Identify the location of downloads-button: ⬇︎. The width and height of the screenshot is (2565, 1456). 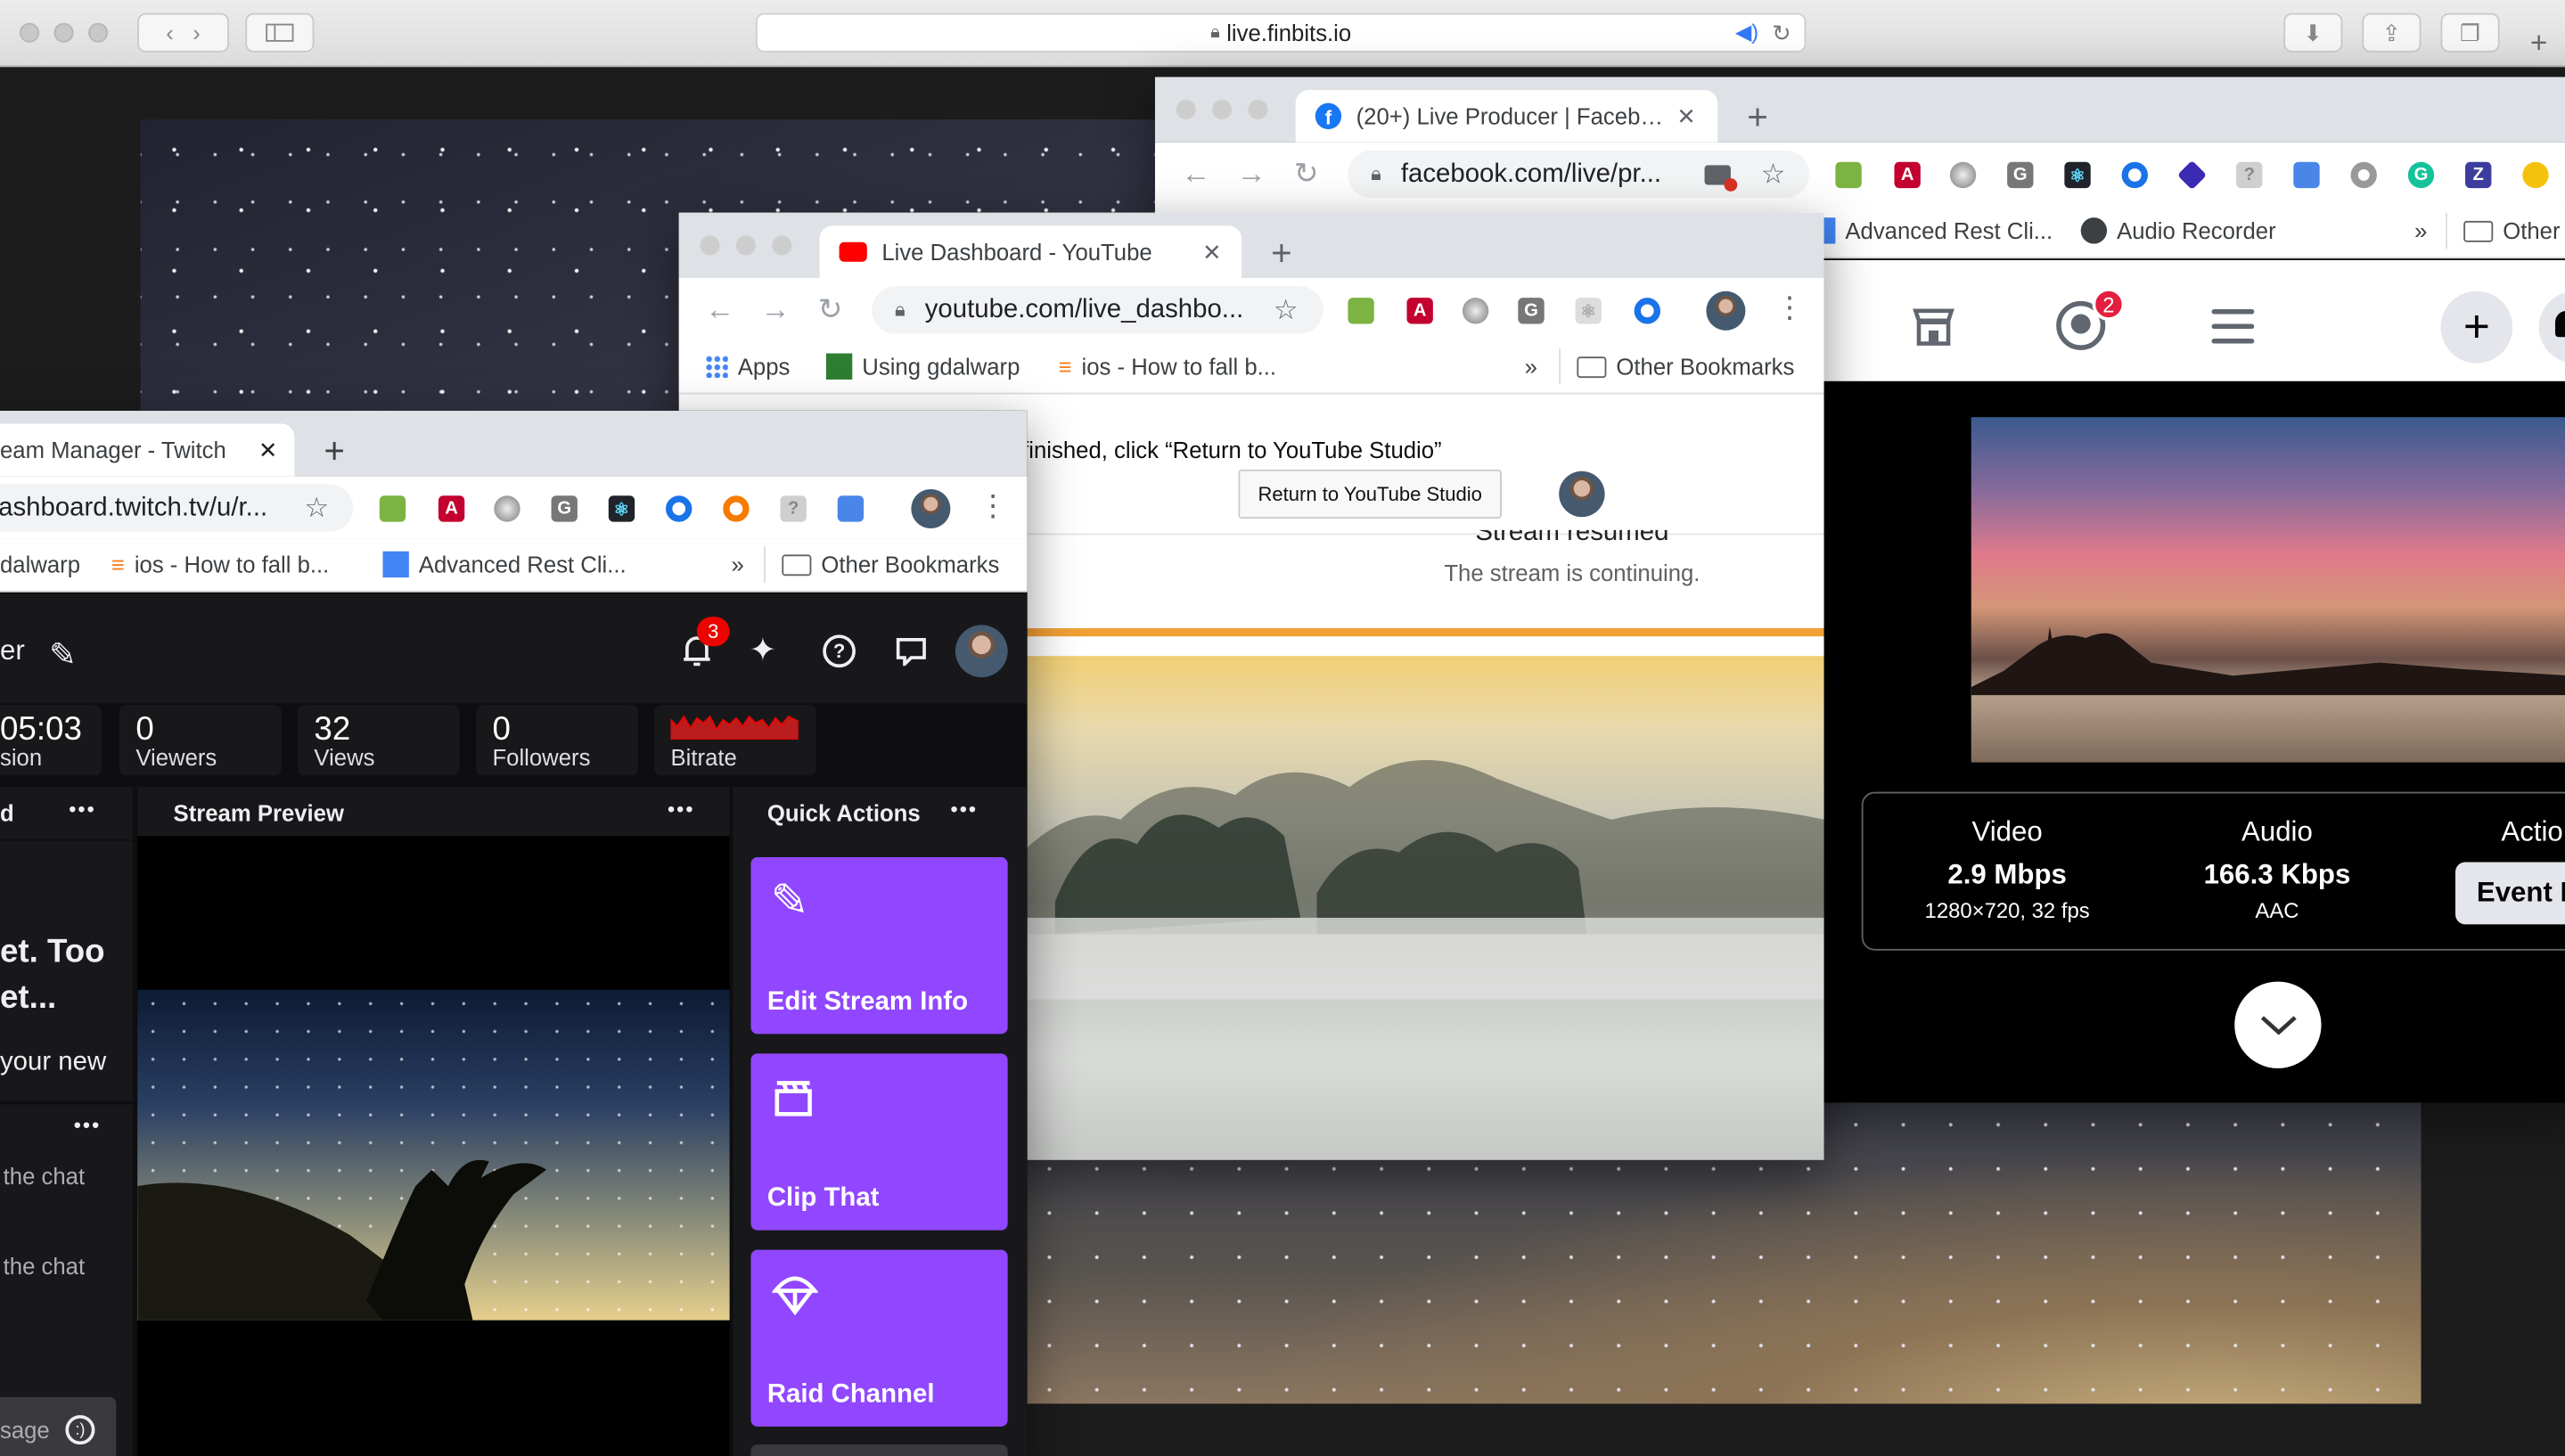
(2313, 32).